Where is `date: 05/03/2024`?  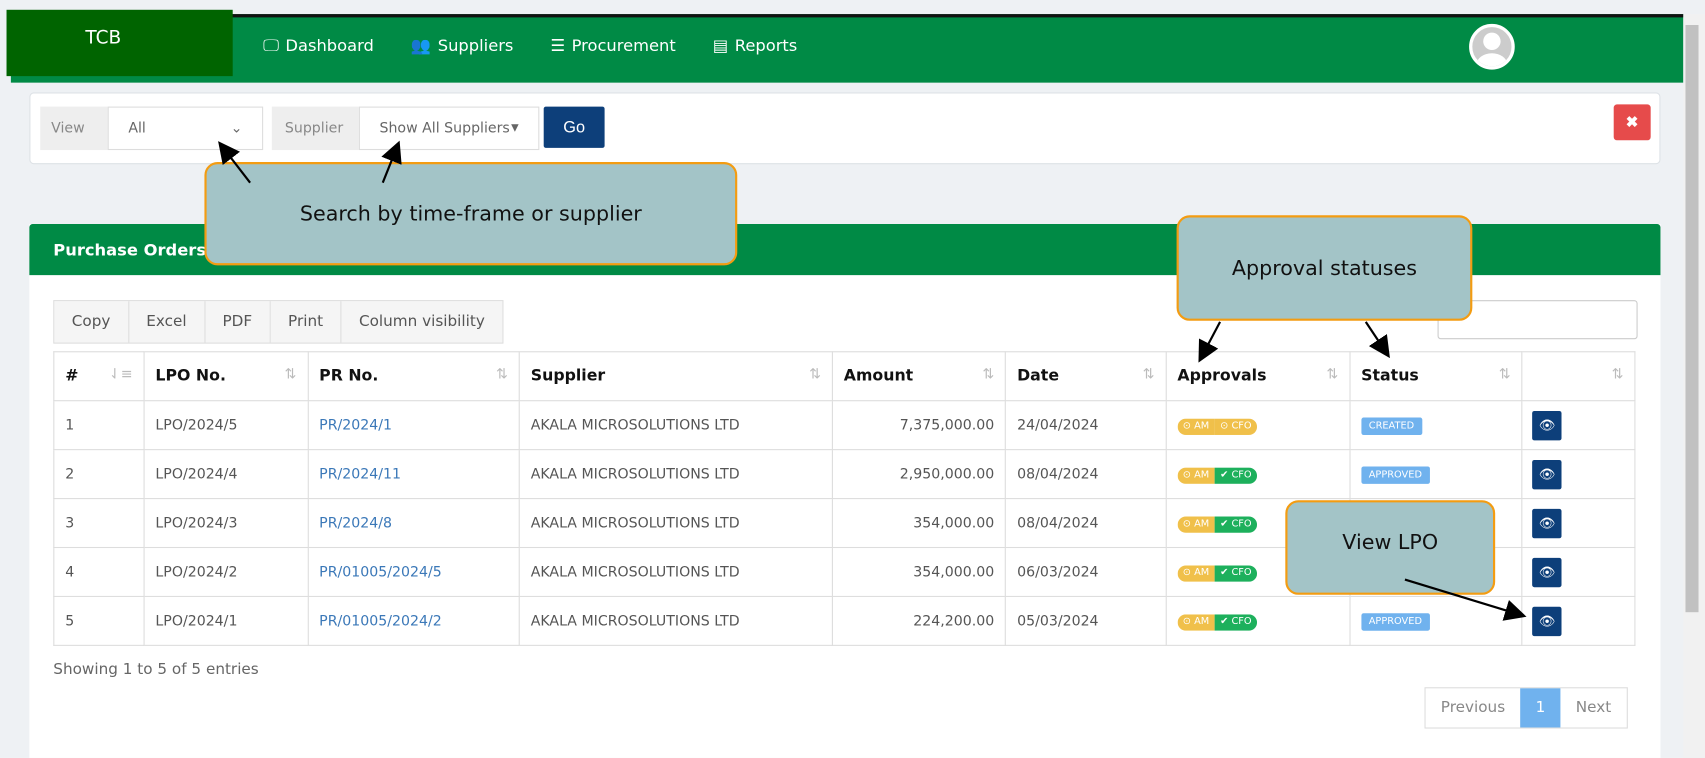 date: 05/03/2024 is located at coordinates (1086, 620).